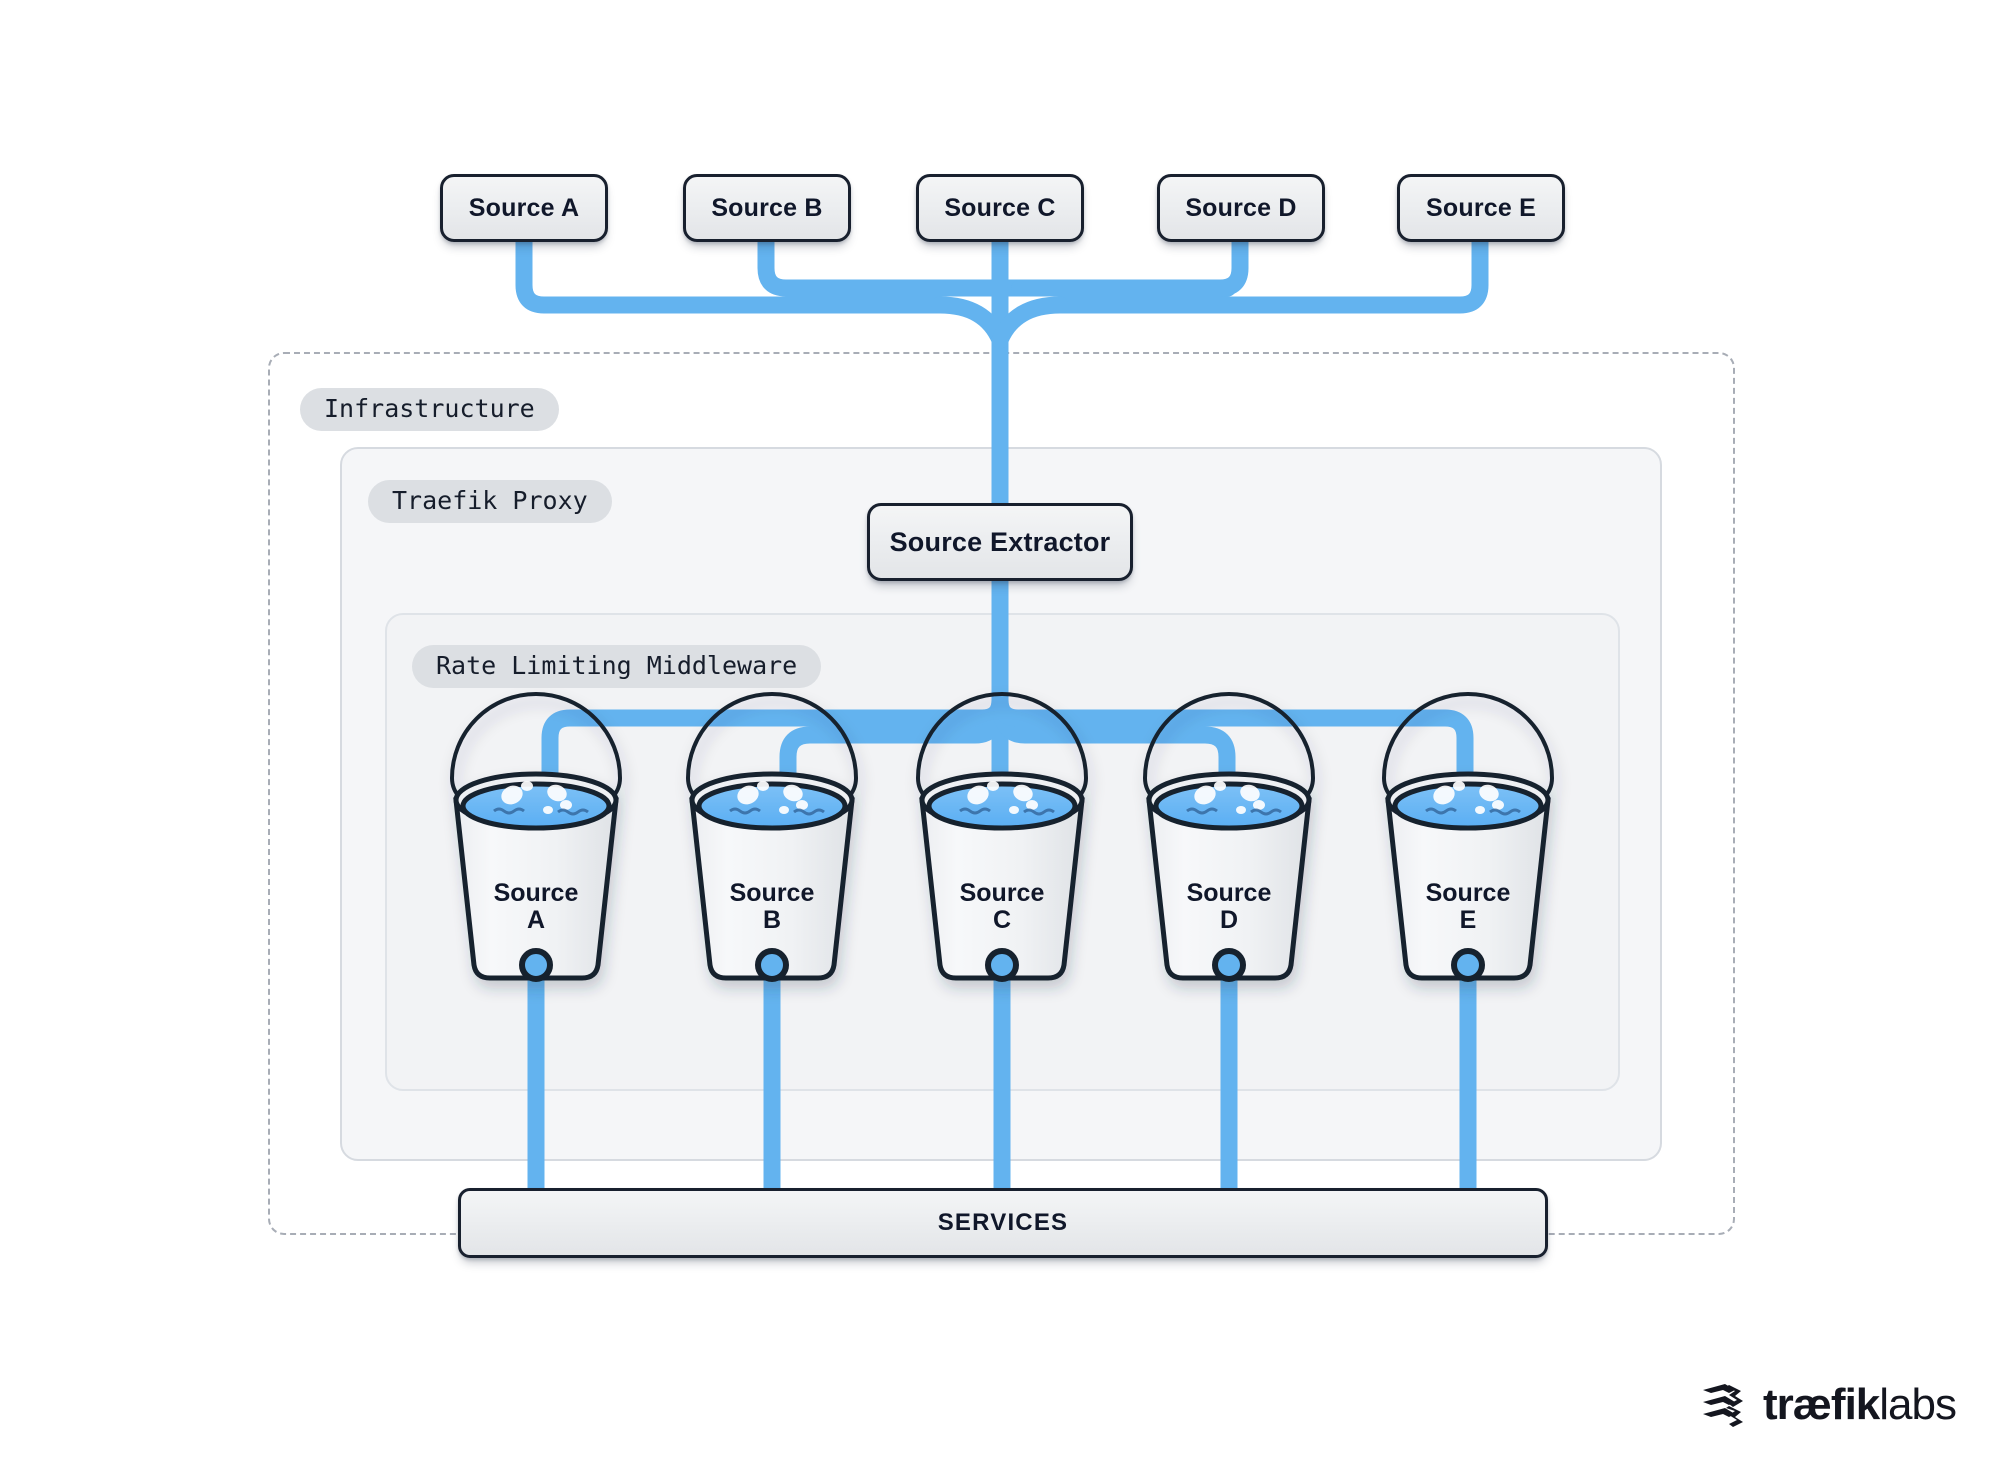 This screenshot has width=2000, height=1472. What do you see at coordinates (490, 501) in the screenshot?
I see `group-label-traefik-proxy: Traefik Proxy` at bounding box center [490, 501].